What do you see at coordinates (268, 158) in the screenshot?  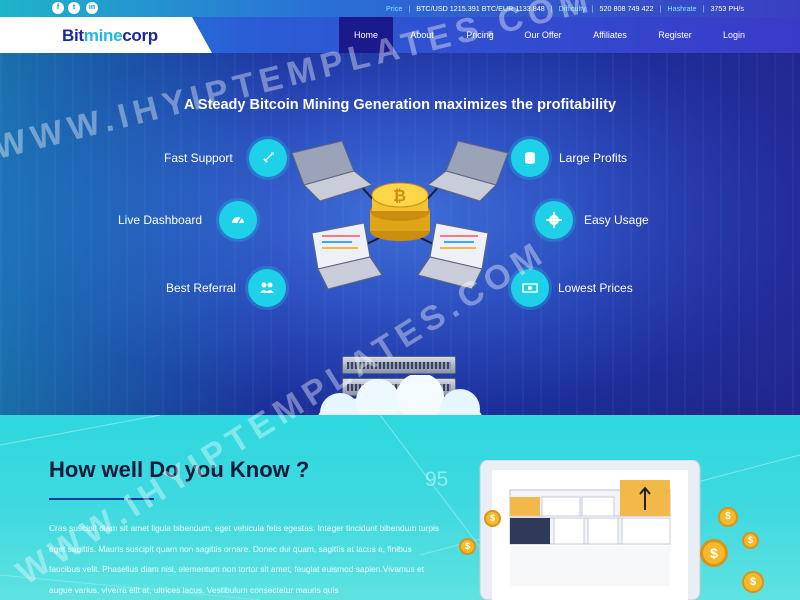 I see `rocket-icon` at bounding box center [268, 158].